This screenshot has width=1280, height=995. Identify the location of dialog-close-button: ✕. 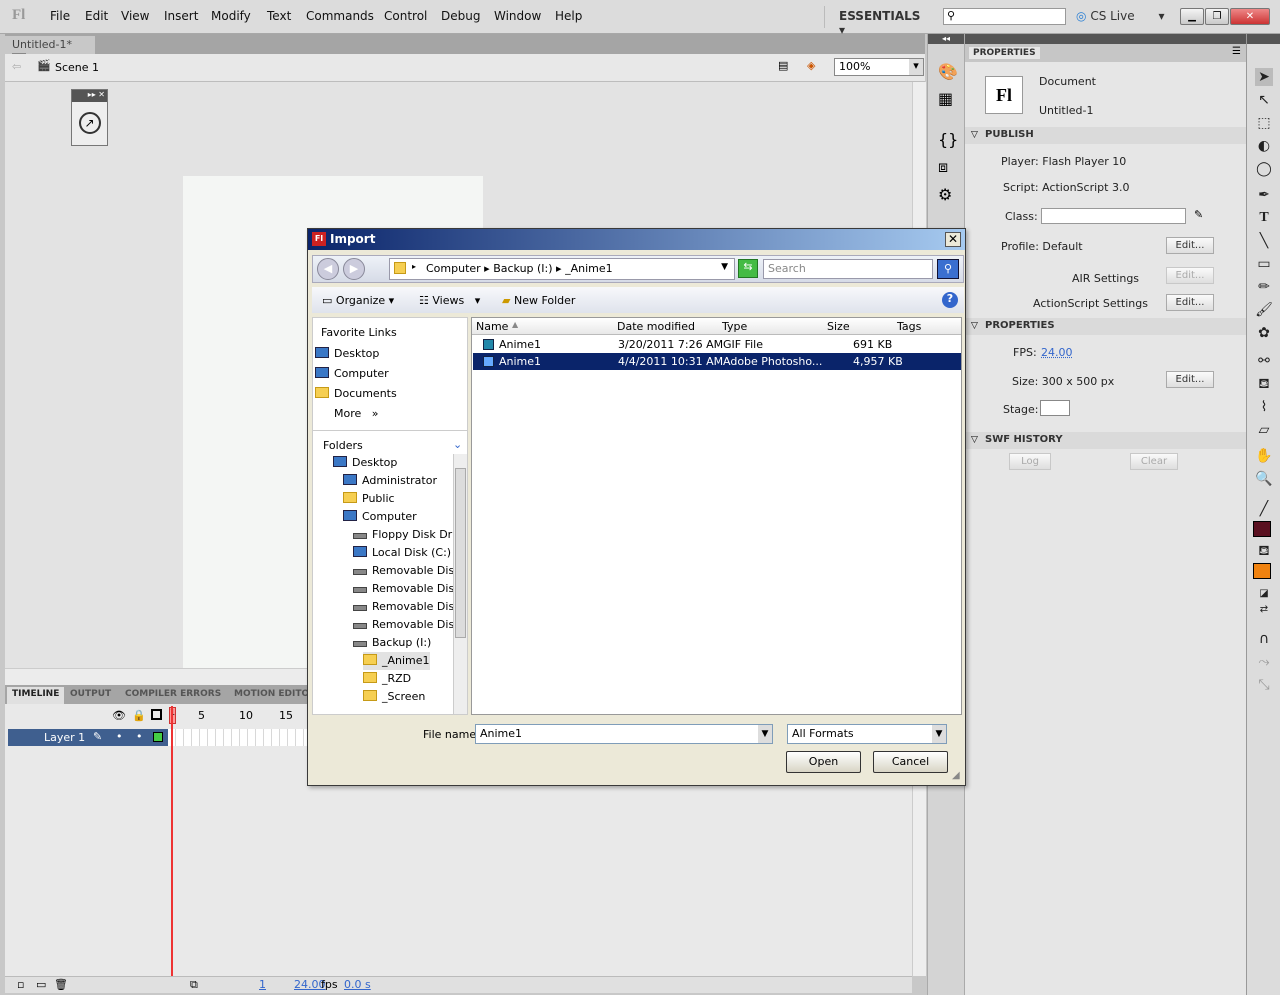
(953, 239).